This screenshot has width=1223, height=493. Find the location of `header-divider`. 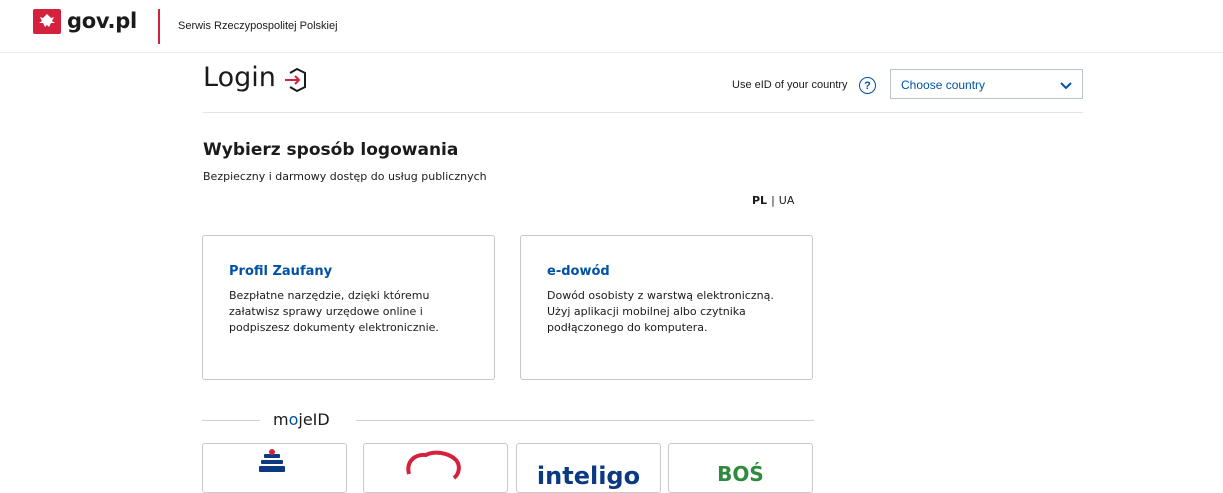

header-divider is located at coordinates (159, 26).